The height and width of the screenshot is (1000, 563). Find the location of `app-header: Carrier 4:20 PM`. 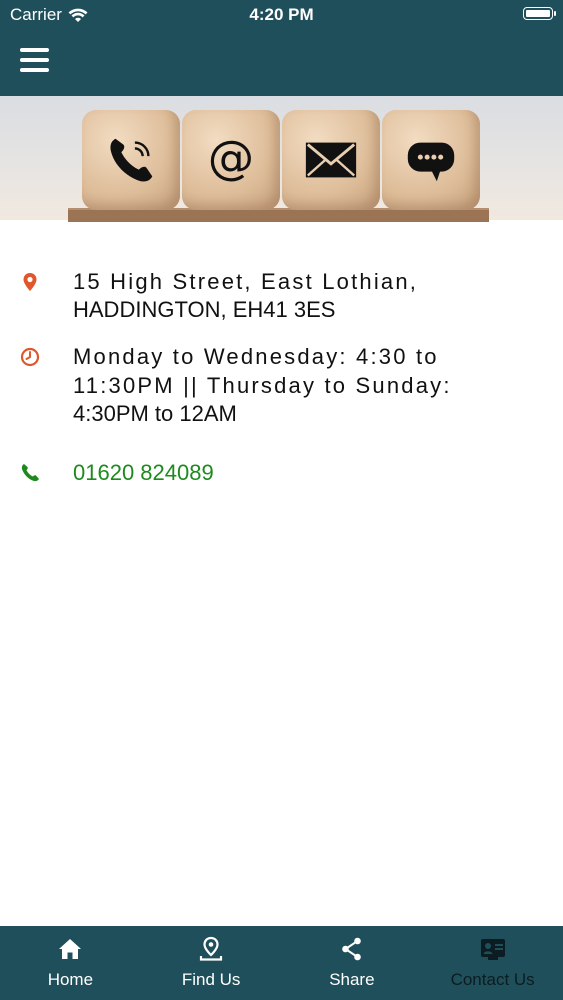

app-header: Carrier 4:20 PM is located at coordinates (281, 48).